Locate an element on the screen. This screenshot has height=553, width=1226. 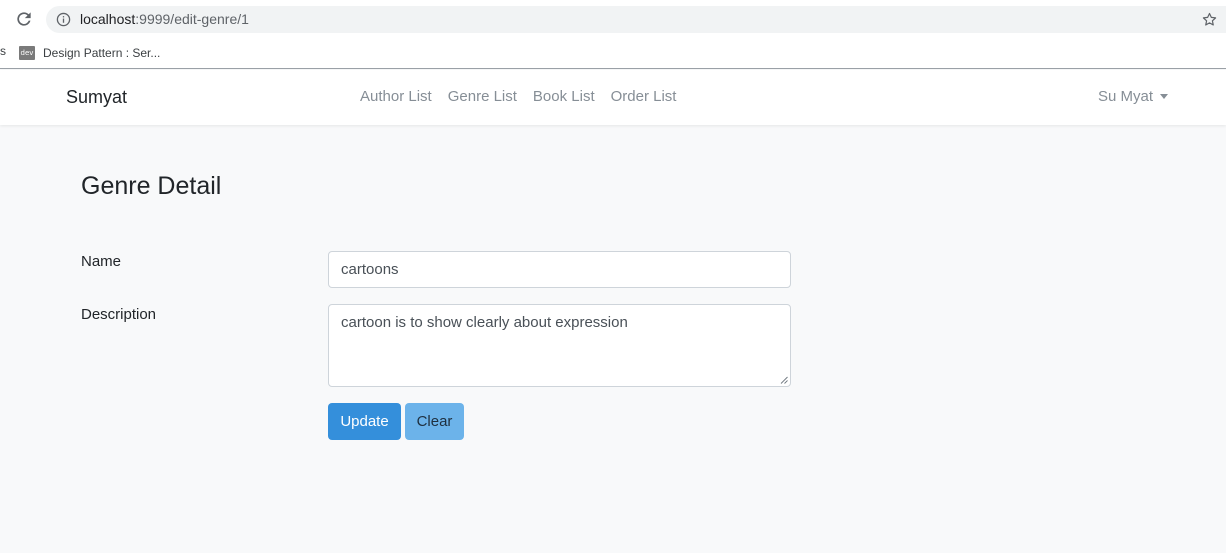
name-label: Name is located at coordinates (101, 261).